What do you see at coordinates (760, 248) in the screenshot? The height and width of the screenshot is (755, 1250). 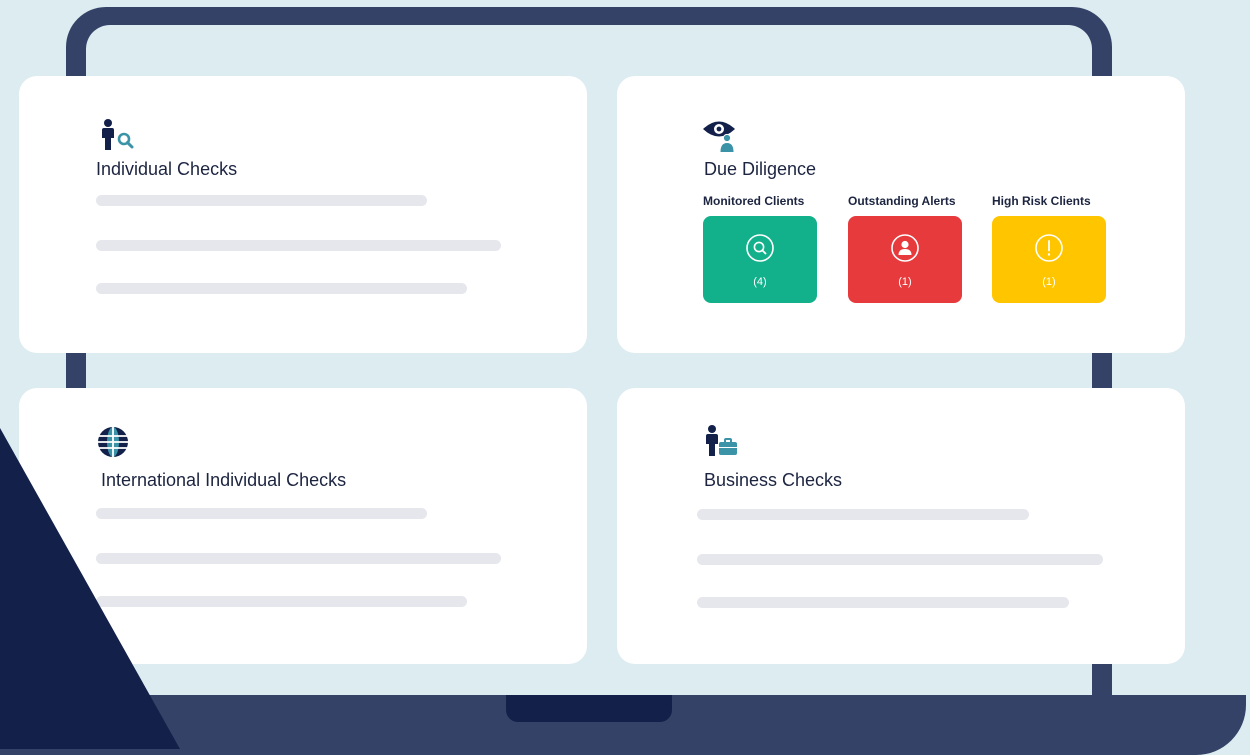 I see `search-icon` at bounding box center [760, 248].